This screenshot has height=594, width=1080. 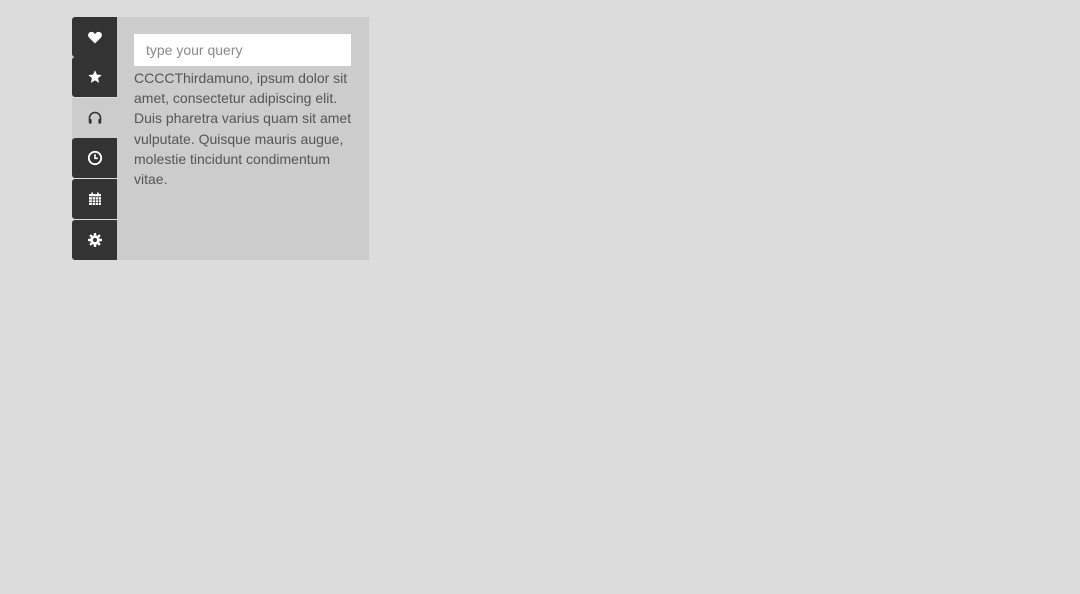 I want to click on star-icon, so click(x=94, y=76).